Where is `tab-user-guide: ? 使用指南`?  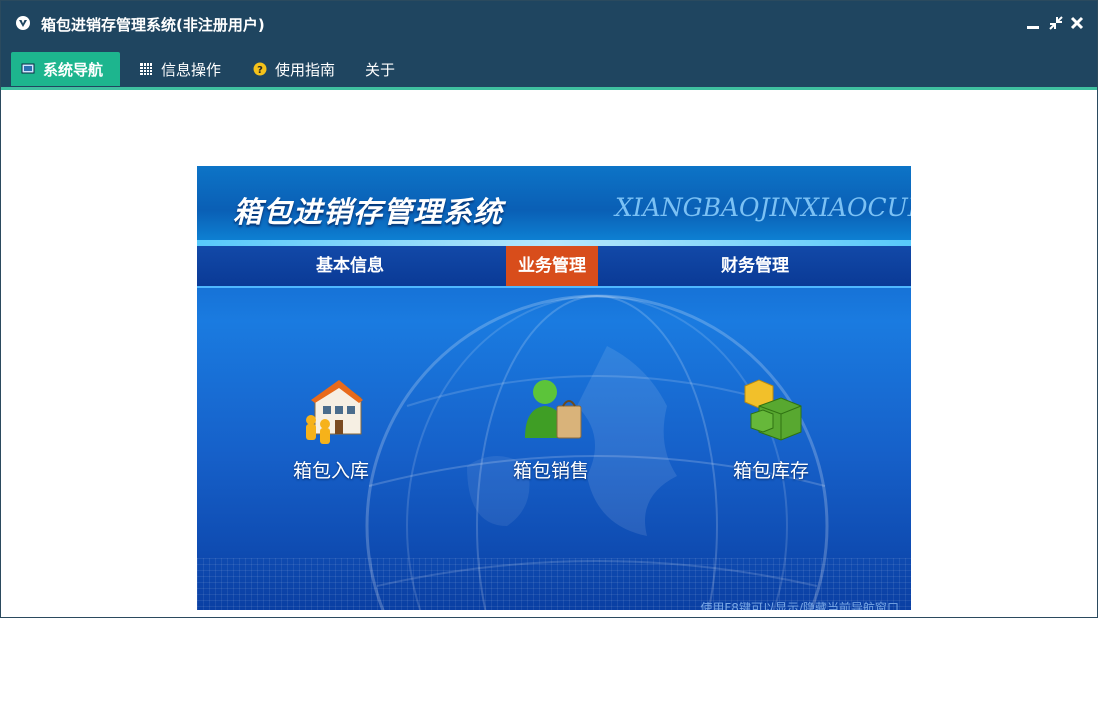 tab-user-guide: ? 使用指南 is located at coordinates (294, 69).